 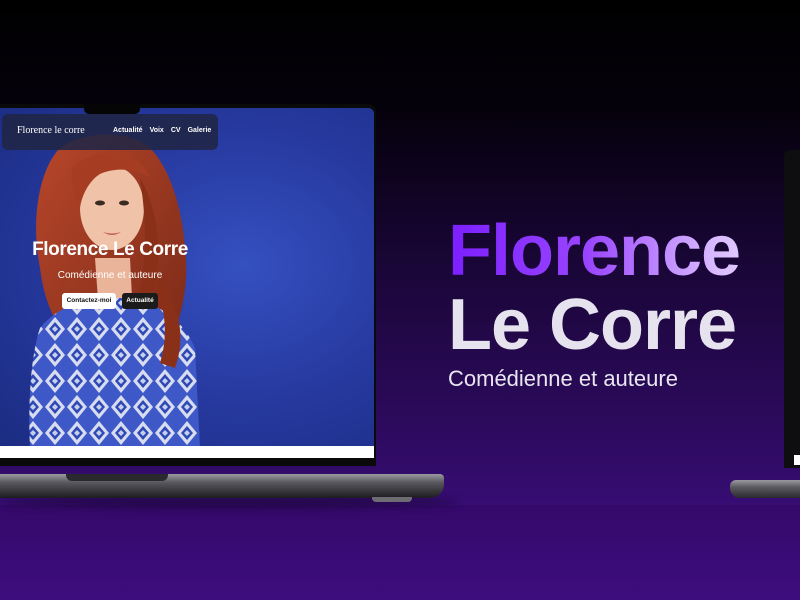 I want to click on nav-links: Actualité Voix CV Galerie, so click(x=162, y=130).